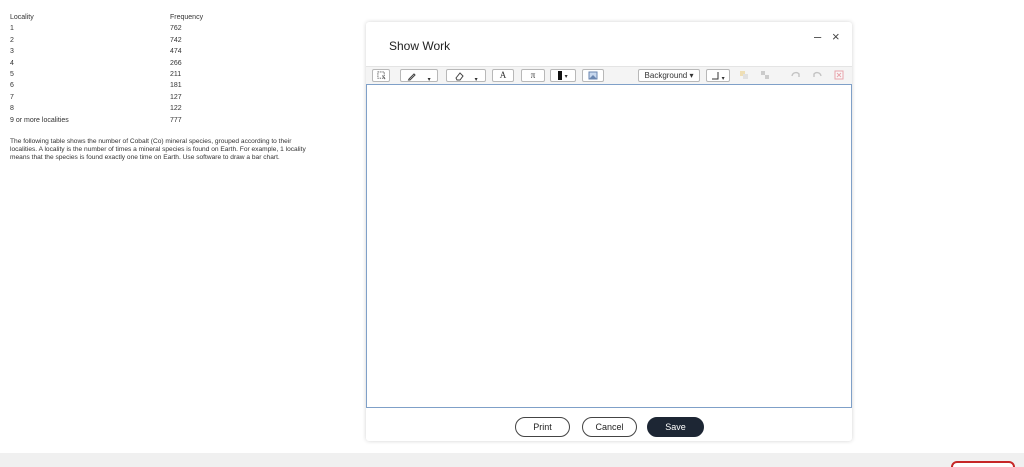  I want to click on select-tool-icon, so click(381, 75).